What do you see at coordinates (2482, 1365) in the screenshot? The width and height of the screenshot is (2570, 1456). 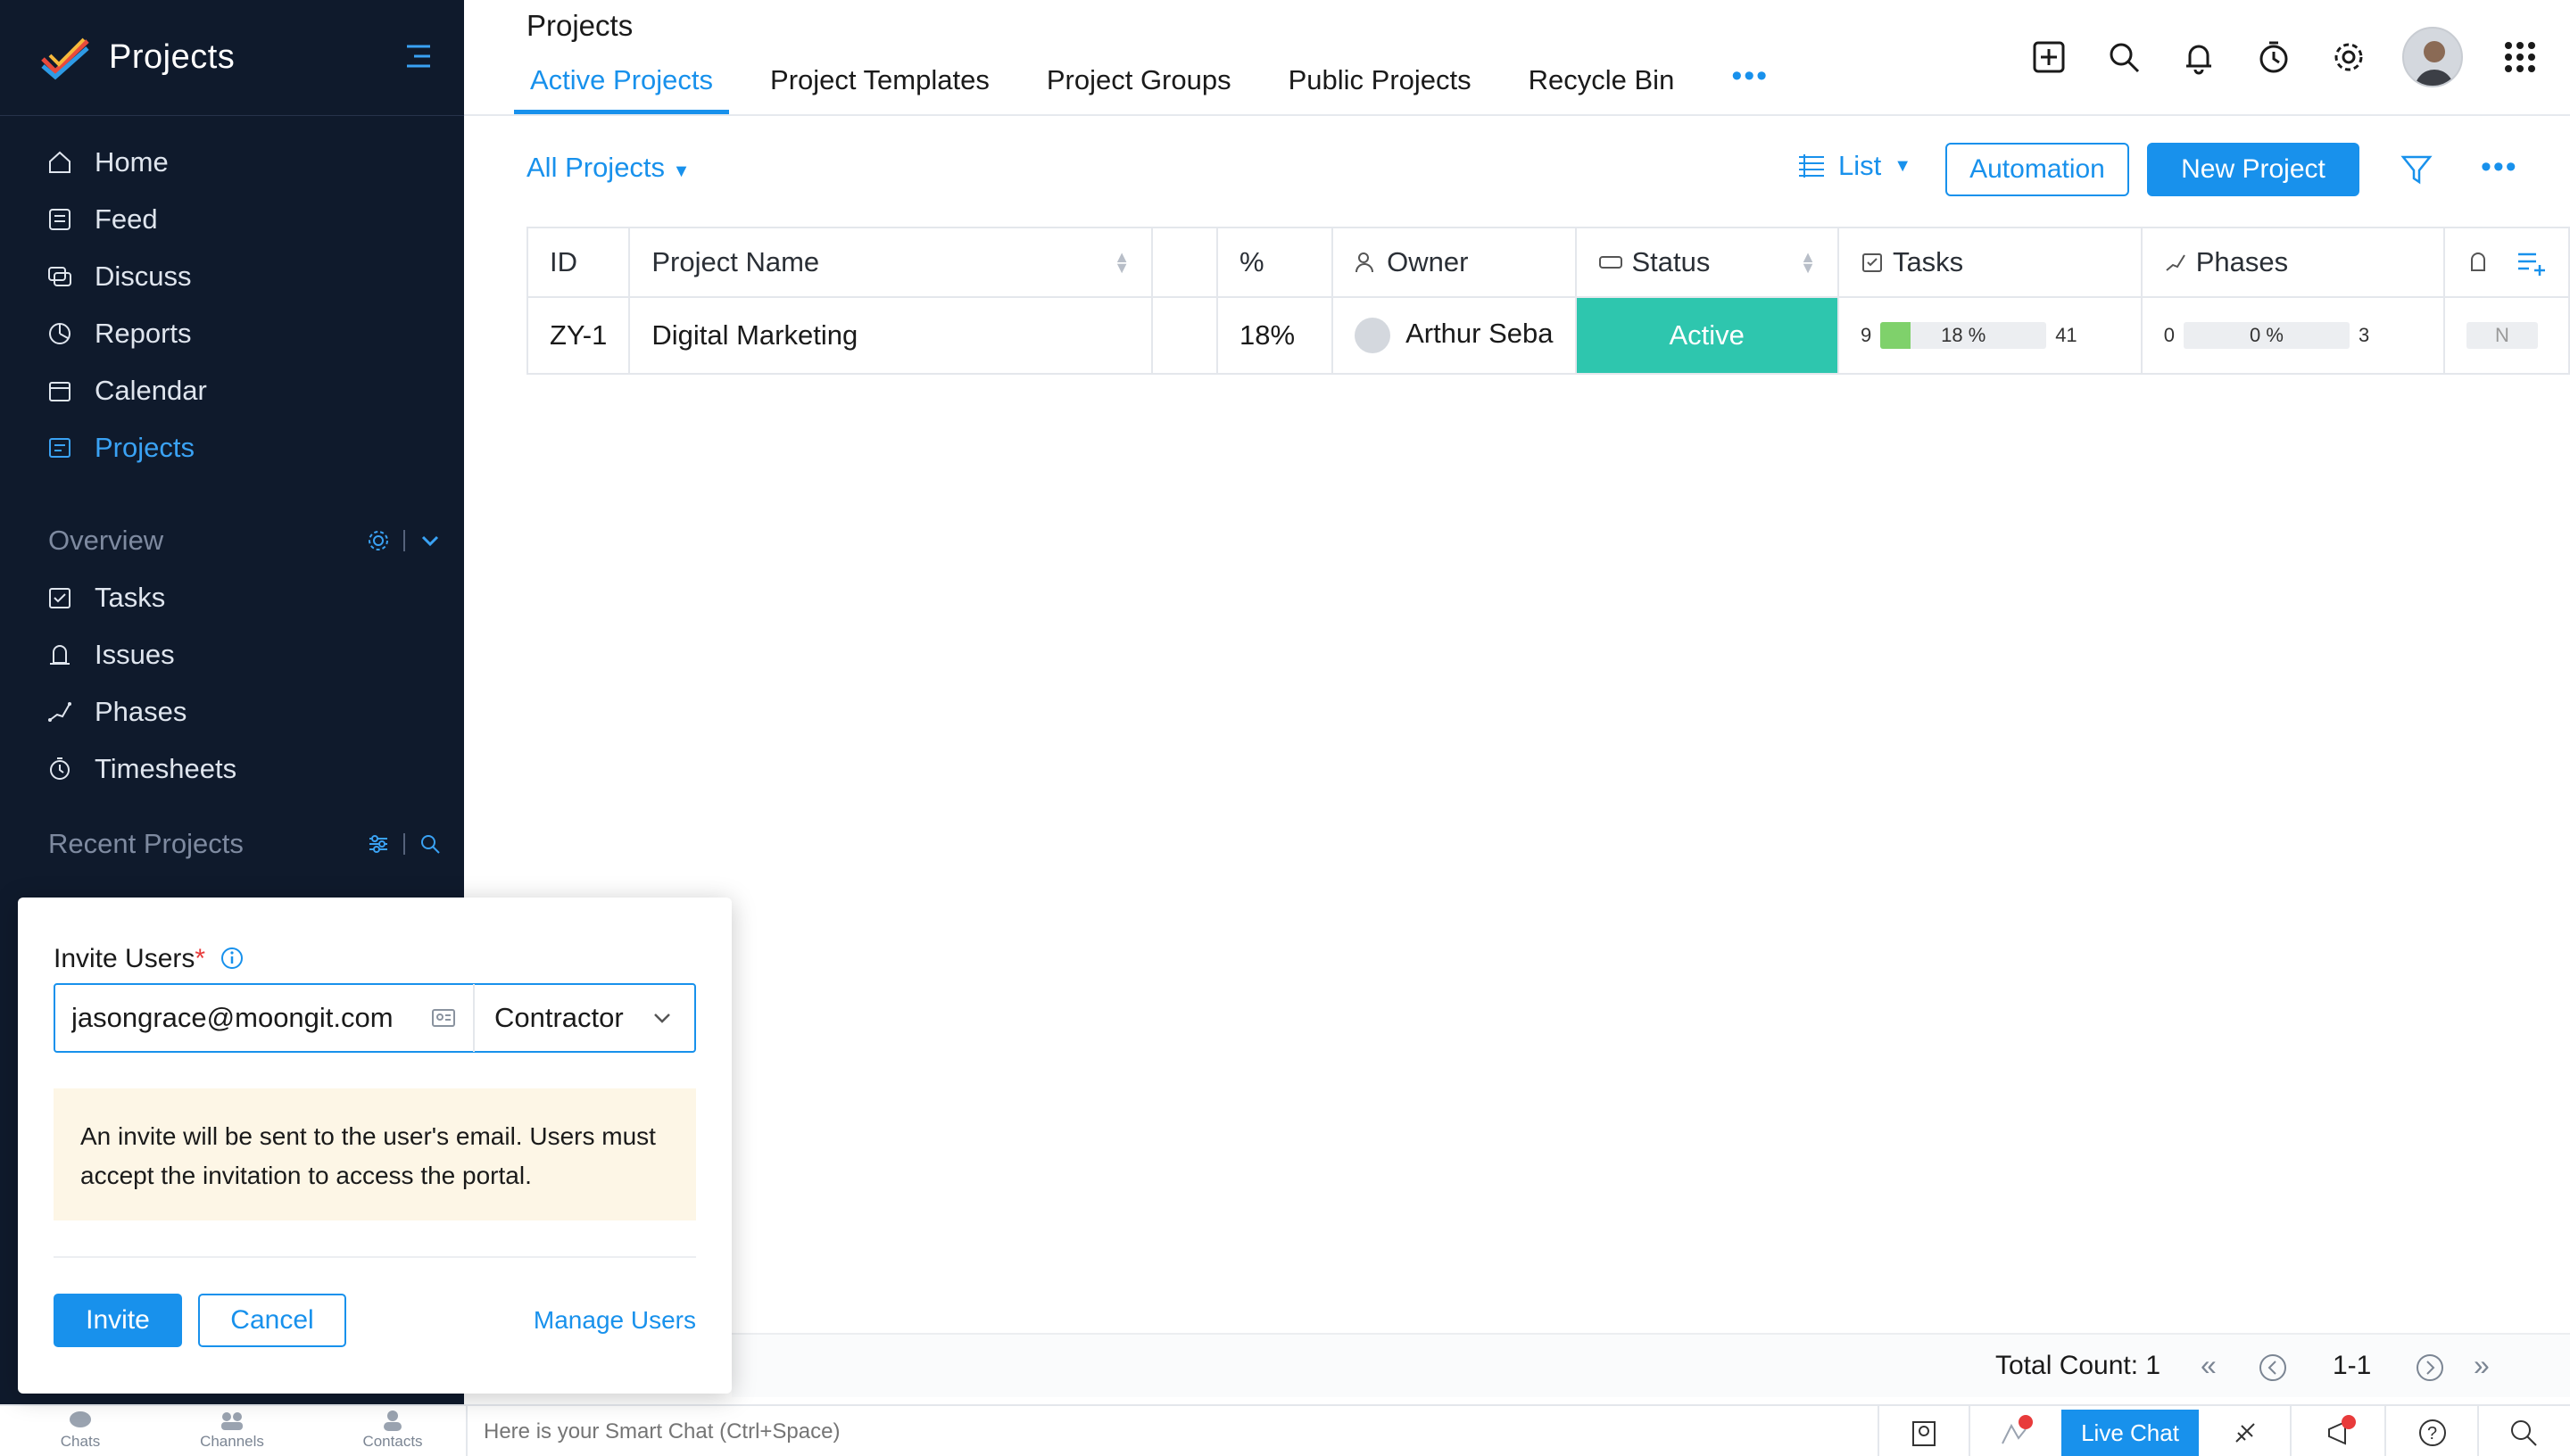 I see `last-page-icon: »` at bounding box center [2482, 1365].